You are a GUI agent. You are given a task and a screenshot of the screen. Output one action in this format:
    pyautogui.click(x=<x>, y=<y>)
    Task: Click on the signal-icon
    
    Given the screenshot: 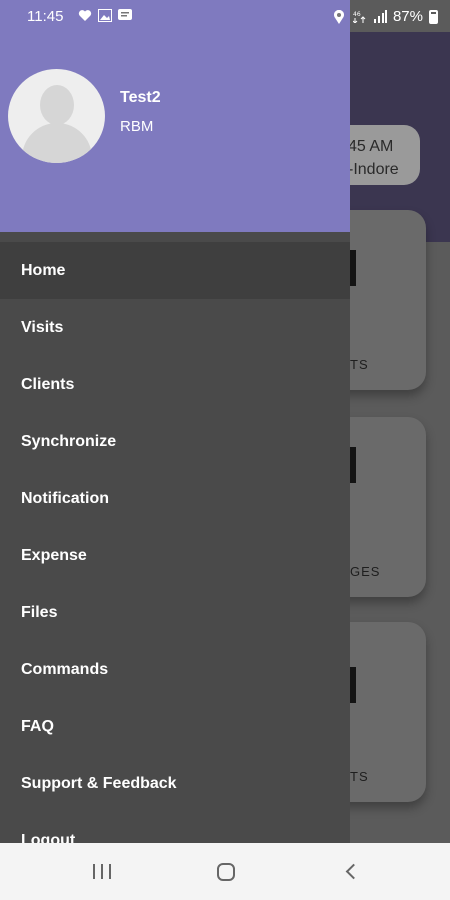 What is the action you would take?
    pyautogui.click(x=380, y=16)
    